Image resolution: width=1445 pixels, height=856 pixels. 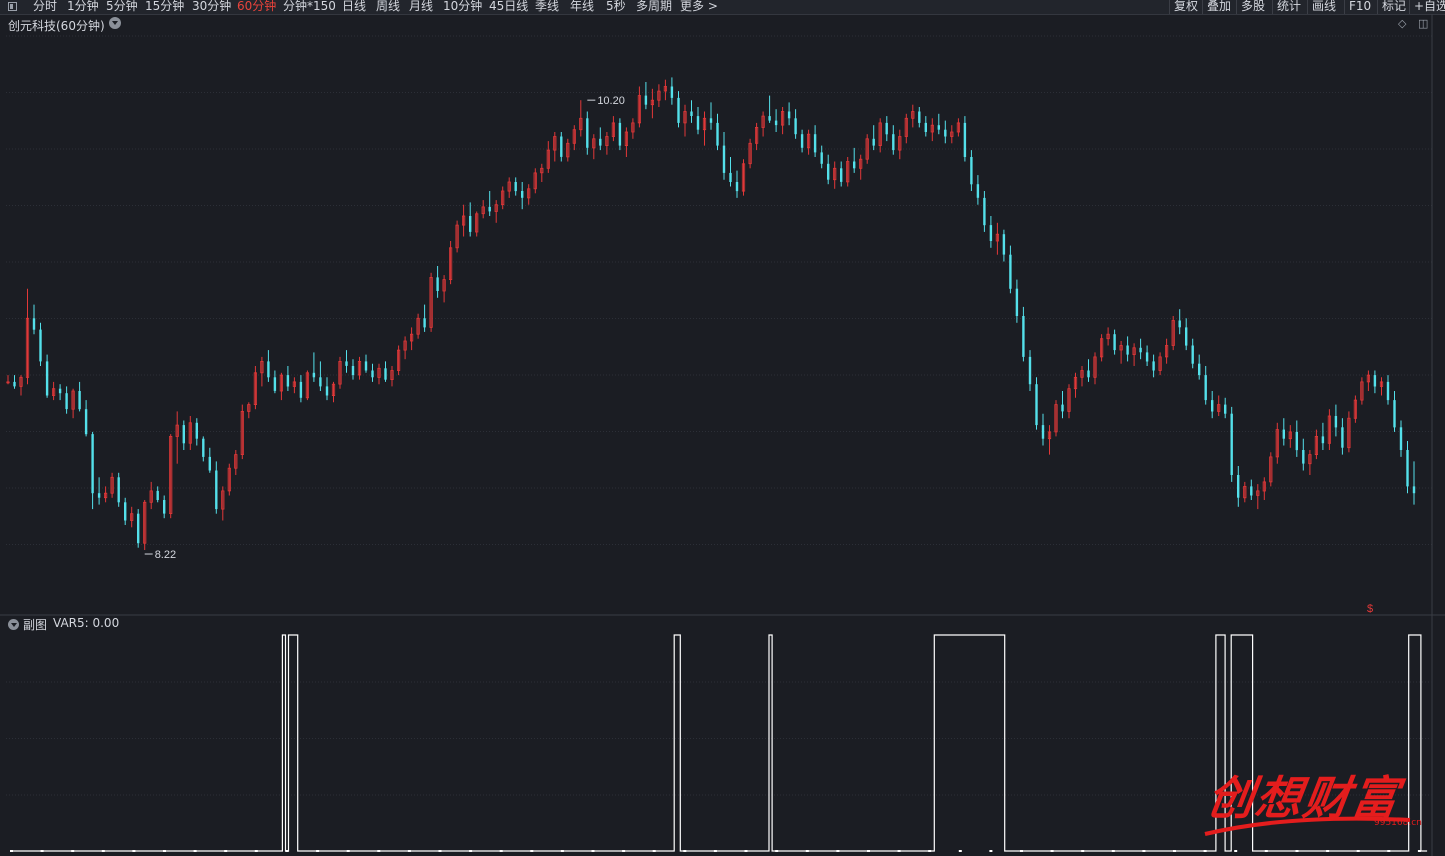 What do you see at coordinates (86, 623) in the screenshot?
I see `var5-value: VAR5: 0.00` at bounding box center [86, 623].